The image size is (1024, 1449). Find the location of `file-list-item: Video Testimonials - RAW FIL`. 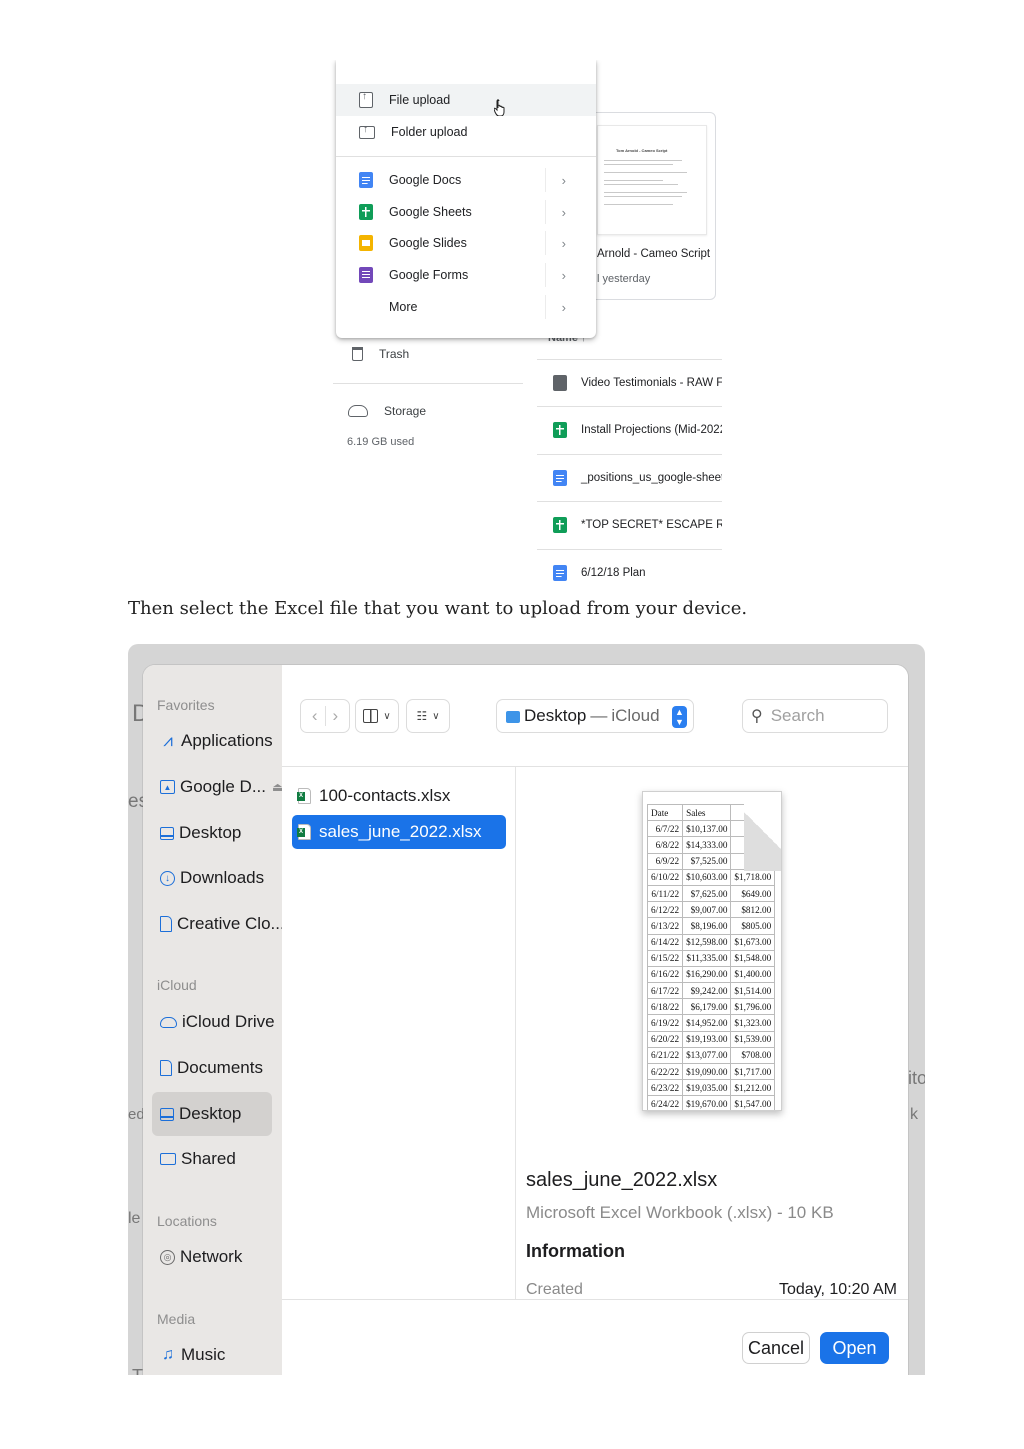

file-list-item: Video Testimonials - RAW FIL is located at coordinates (629, 382).